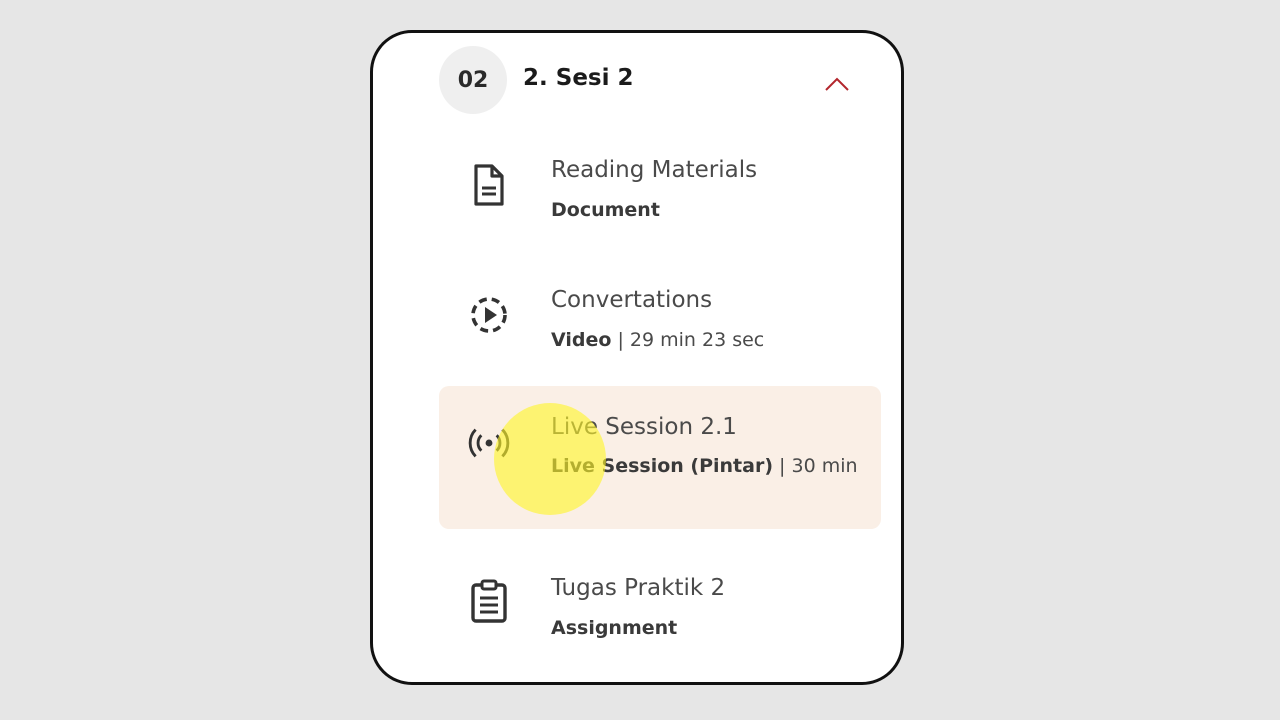  Describe the element at coordinates (662, 466) in the screenshot. I see `lesson-type: Live Session (Pintar)` at that location.